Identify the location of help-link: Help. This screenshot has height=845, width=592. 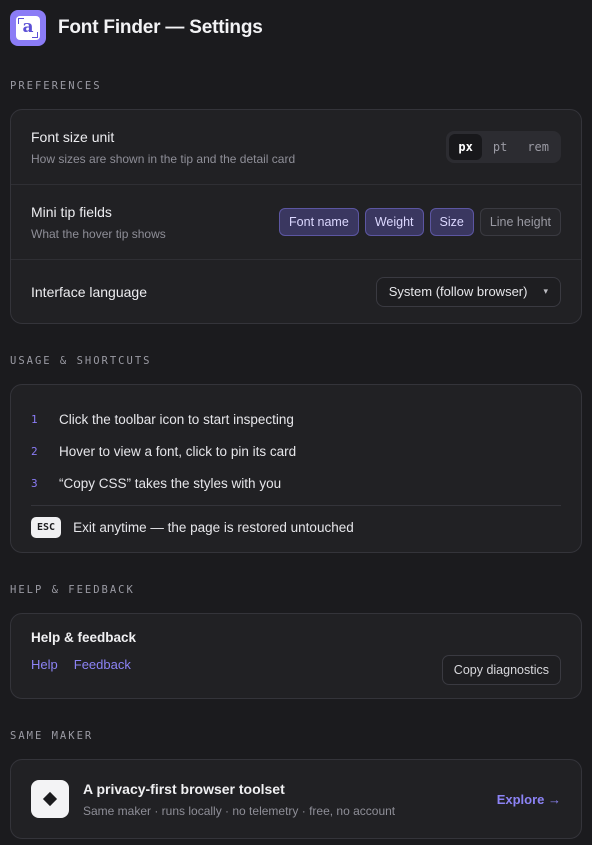
(44, 664).